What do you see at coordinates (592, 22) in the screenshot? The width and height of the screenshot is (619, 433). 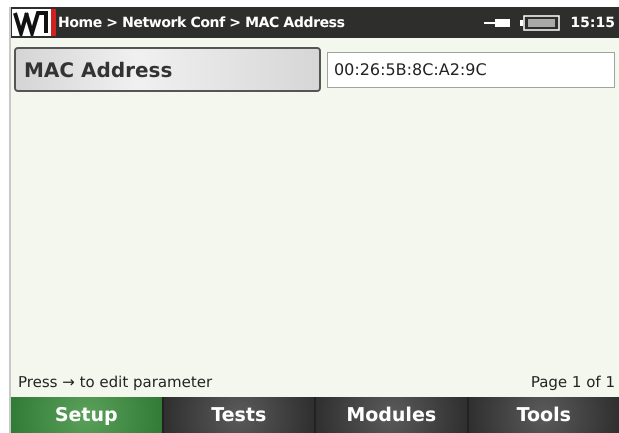 I see `clock: 15:15` at bounding box center [592, 22].